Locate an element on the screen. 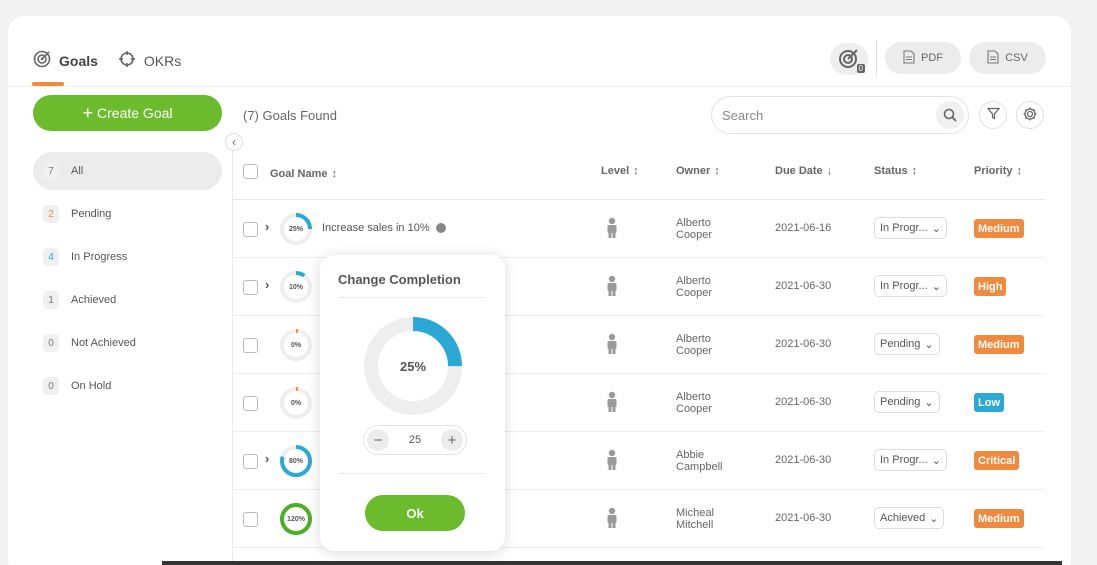 The image size is (1097, 565). sidebar-item-all: 7 All is located at coordinates (127, 171).